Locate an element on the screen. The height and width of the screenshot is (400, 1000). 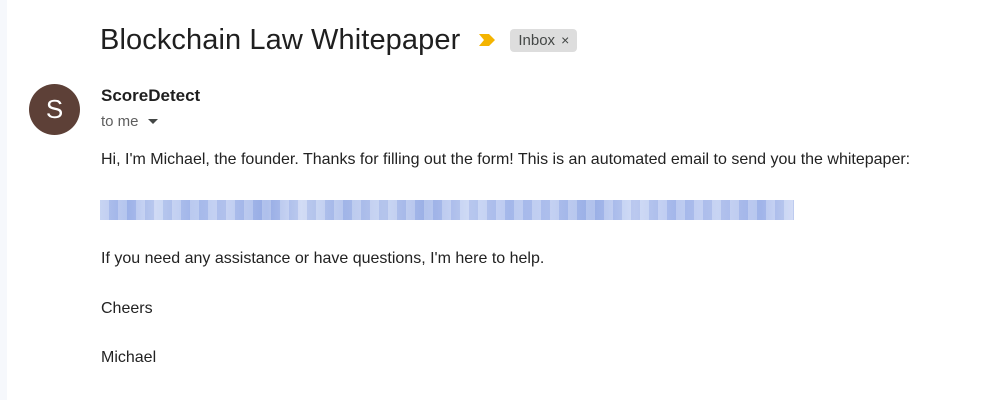
chevron-down-icon is located at coordinates (152, 121).